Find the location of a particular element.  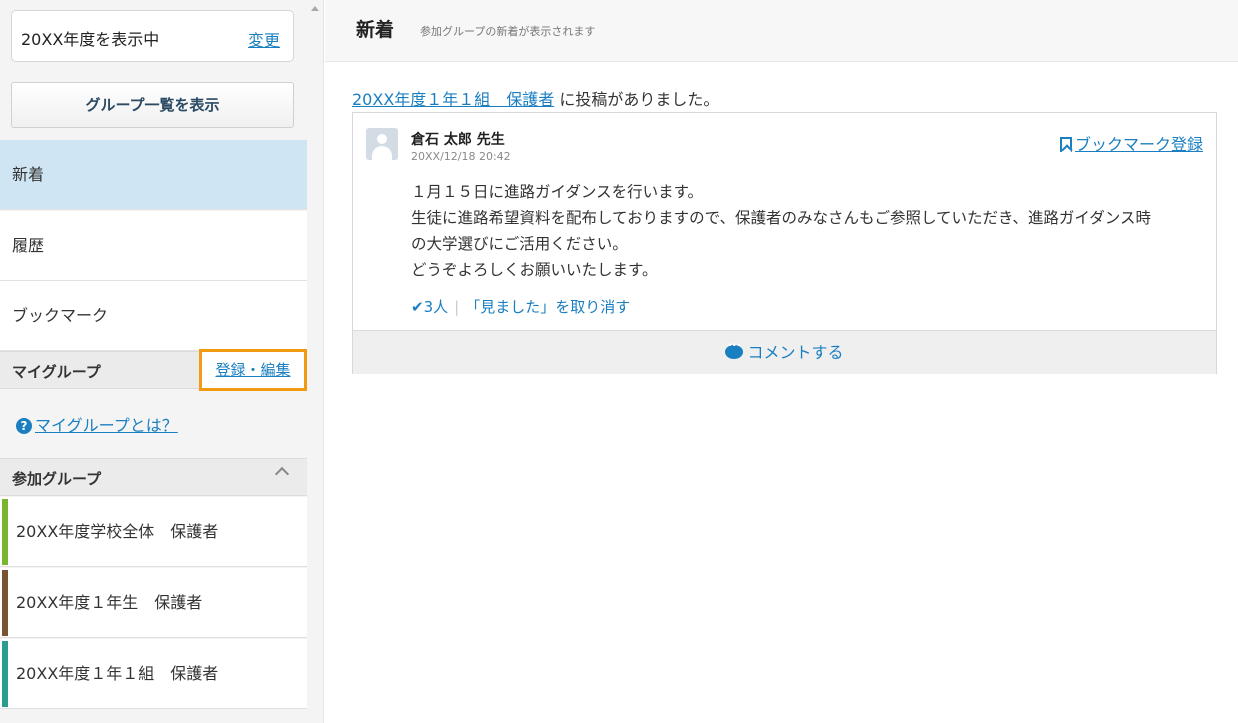

group-item-grade1: 20XX年度１年生 保護者 is located at coordinates (153, 603).